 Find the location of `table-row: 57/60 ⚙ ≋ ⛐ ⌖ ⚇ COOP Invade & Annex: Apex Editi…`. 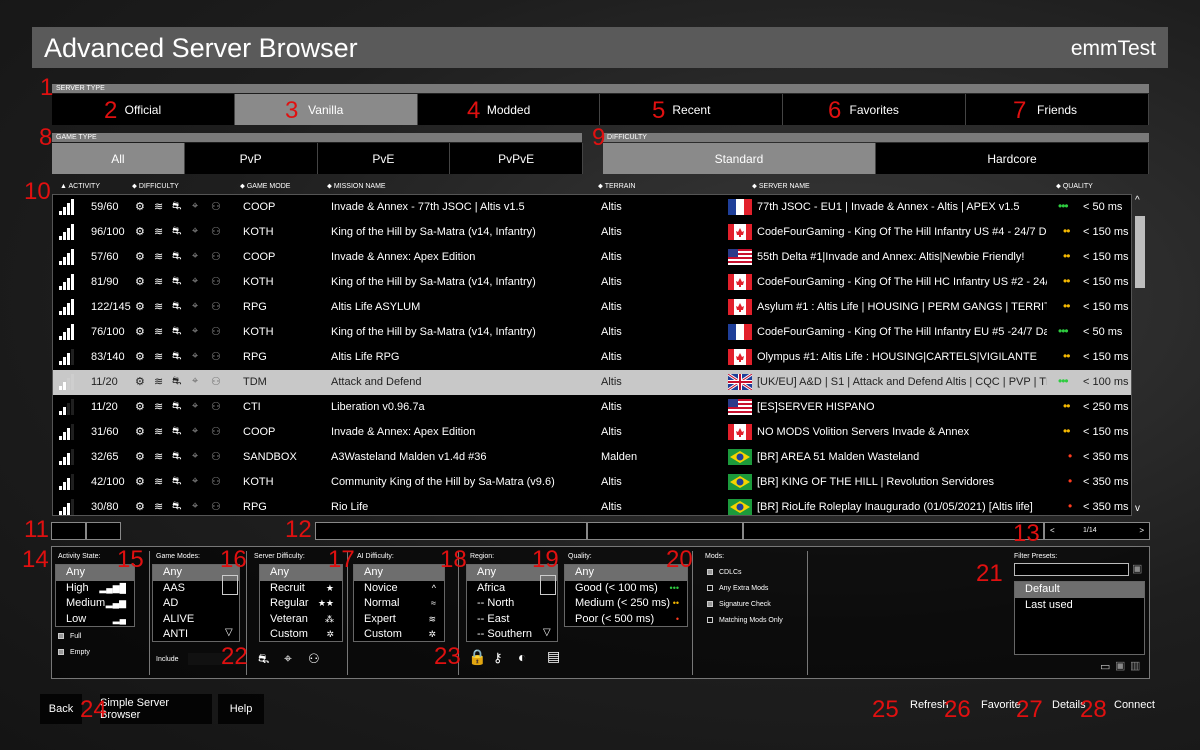

table-row: 57/60 ⚙ ≋ ⛐ ⌖ ⚇ COOP Invade & Annex: Apex Editi… is located at coordinates (592, 257).